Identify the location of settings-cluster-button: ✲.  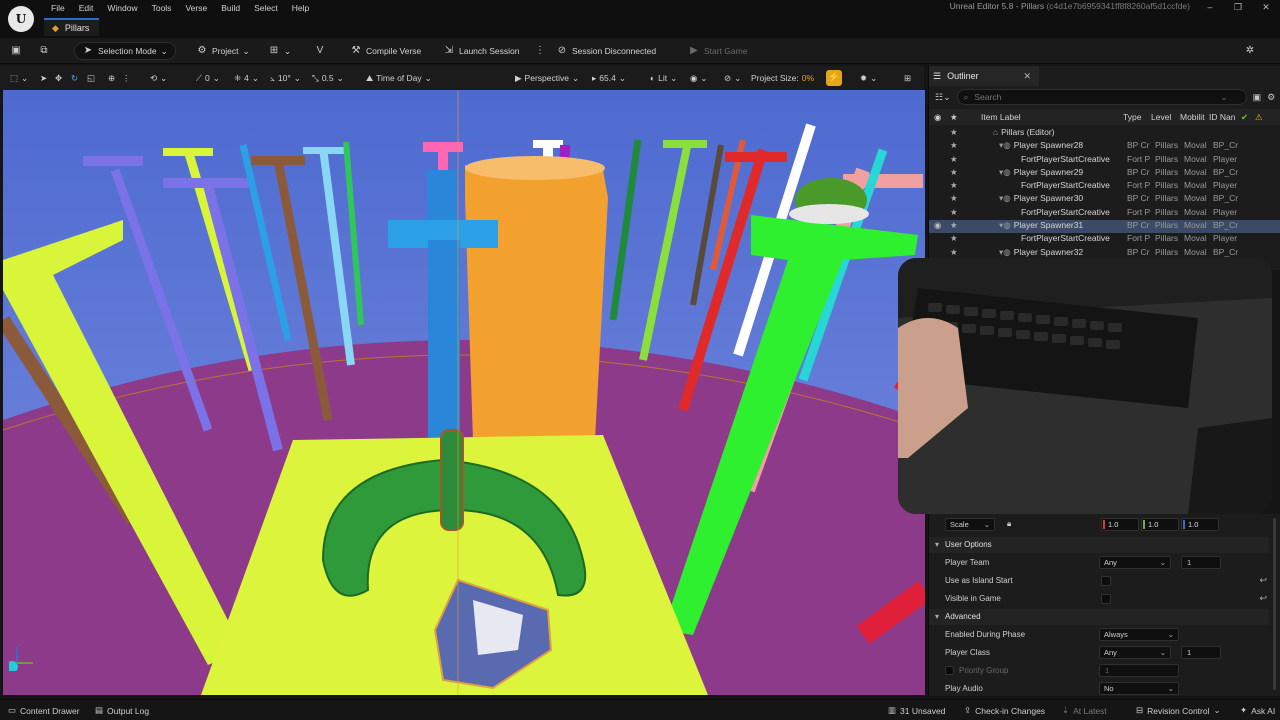
(1250, 51).